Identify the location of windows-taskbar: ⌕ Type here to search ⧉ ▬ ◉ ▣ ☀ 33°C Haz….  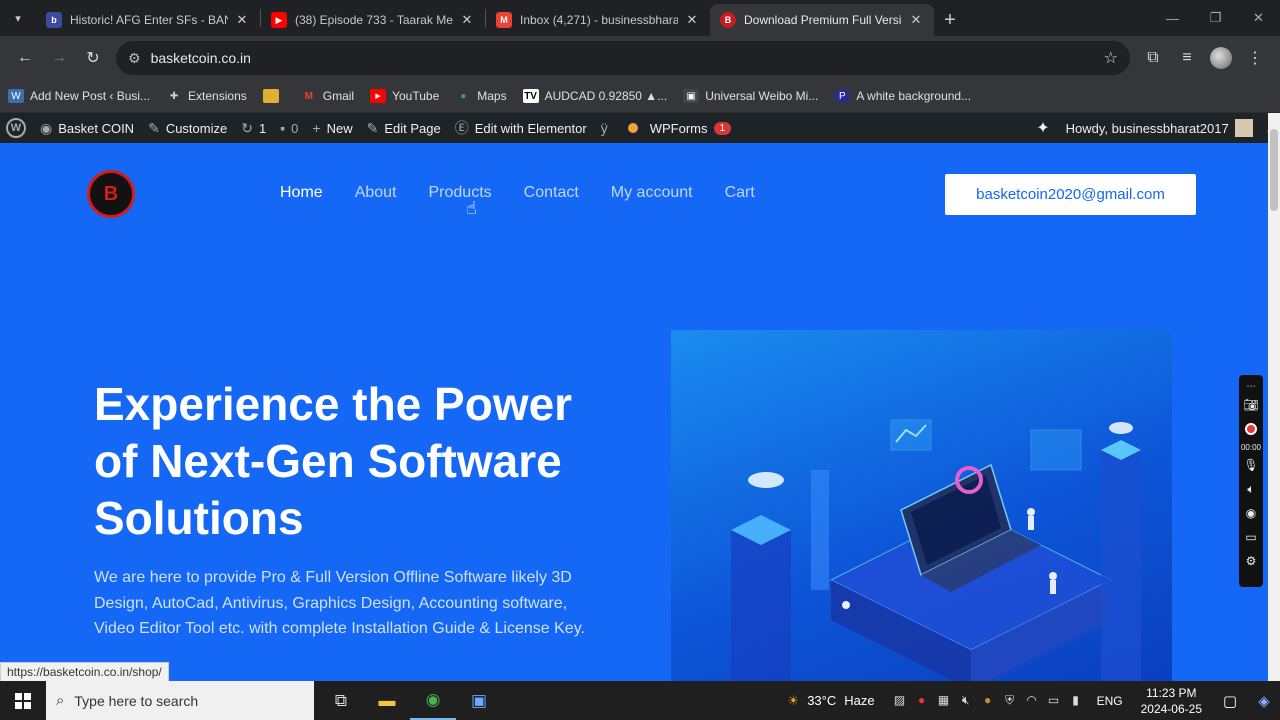
(640, 700).